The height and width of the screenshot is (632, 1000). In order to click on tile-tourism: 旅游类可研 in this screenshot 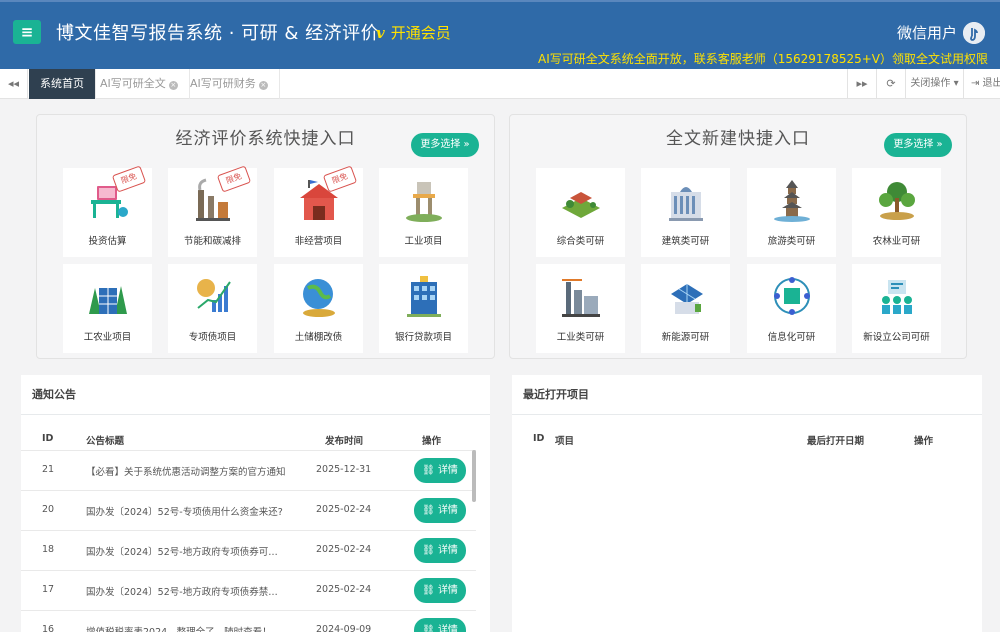, I will do `click(791, 212)`.